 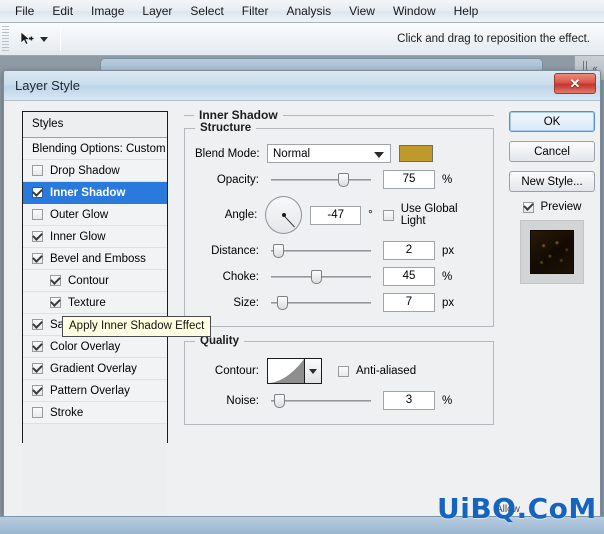 What do you see at coordinates (321, 400) in the screenshot?
I see `noise-slider` at bounding box center [321, 400].